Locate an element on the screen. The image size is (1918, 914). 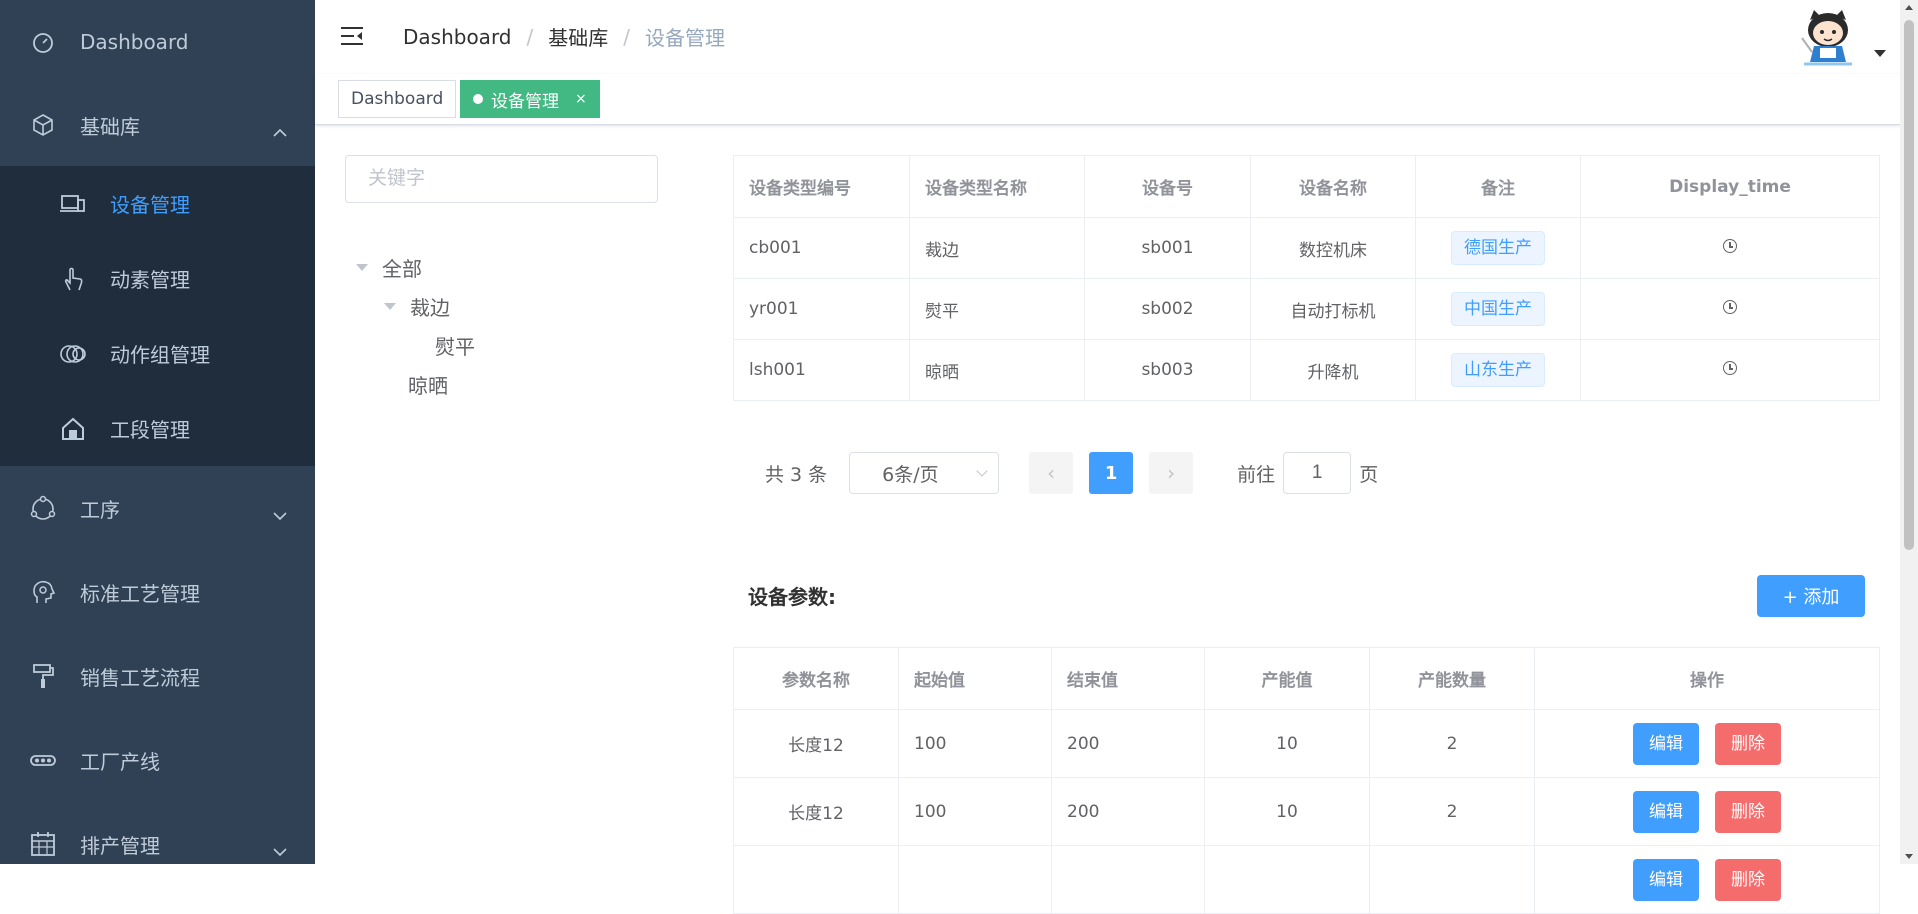
sidebar-item-device: 设备管理 is located at coordinates (157, 203).